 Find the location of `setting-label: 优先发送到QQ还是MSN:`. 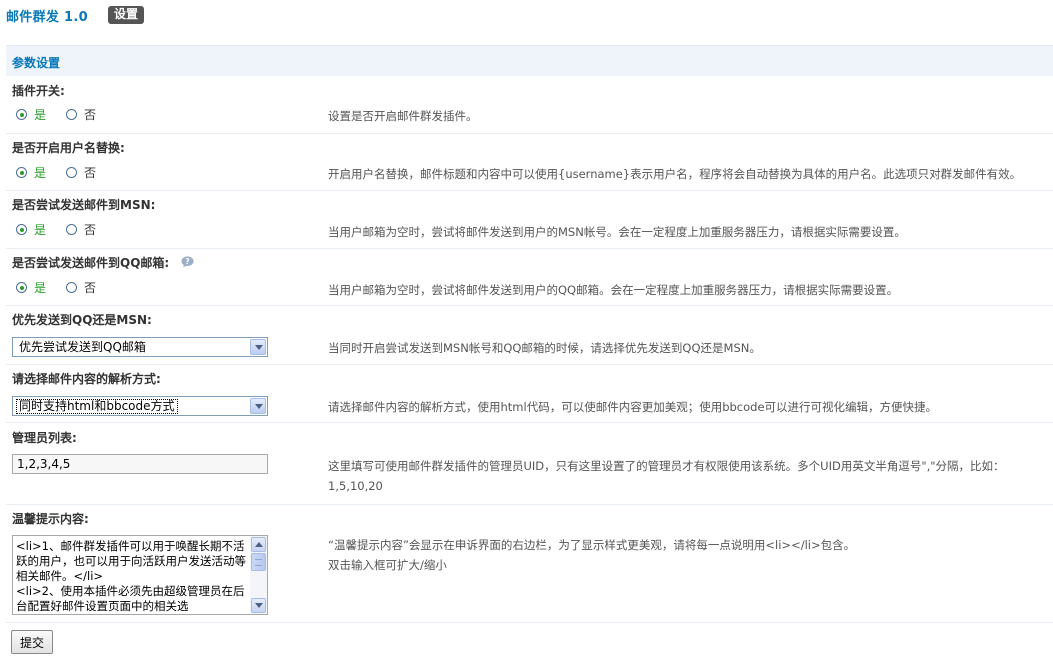

setting-label: 优先发送到QQ还是MSN: is located at coordinates (82, 320).